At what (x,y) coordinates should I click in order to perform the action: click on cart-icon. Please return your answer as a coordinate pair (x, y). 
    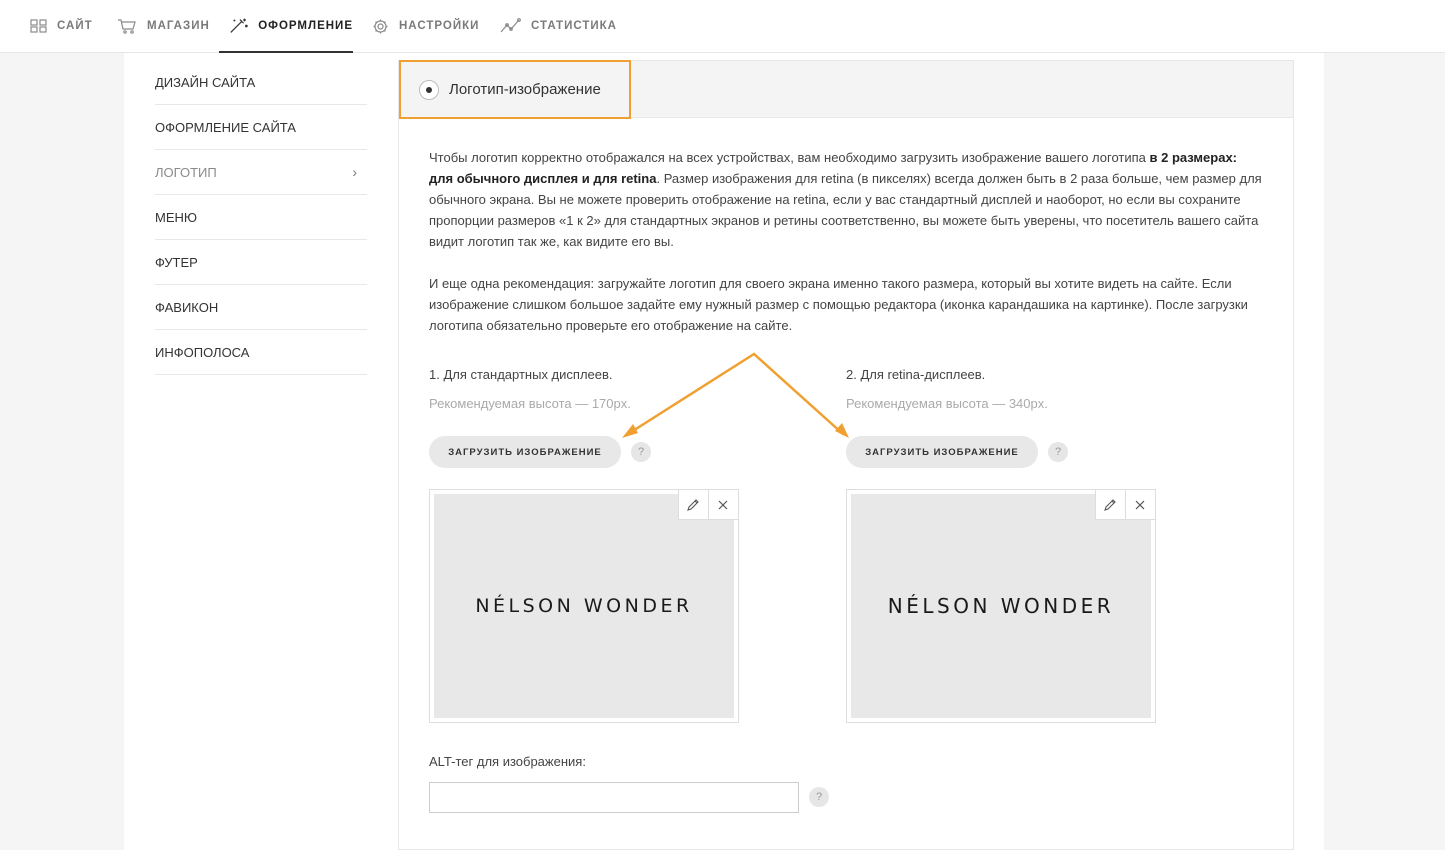
    Looking at the image, I should click on (127, 26).